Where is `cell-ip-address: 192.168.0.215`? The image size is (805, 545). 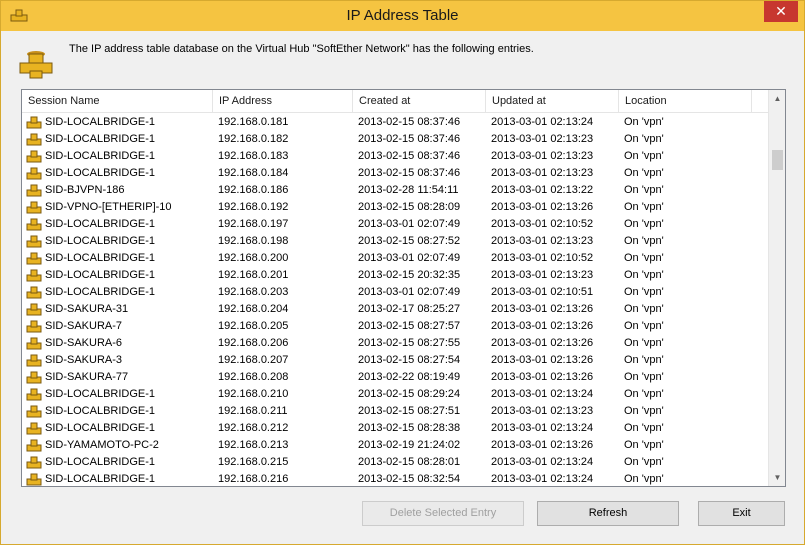
cell-ip-address: 192.168.0.215 is located at coordinates (253, 462).